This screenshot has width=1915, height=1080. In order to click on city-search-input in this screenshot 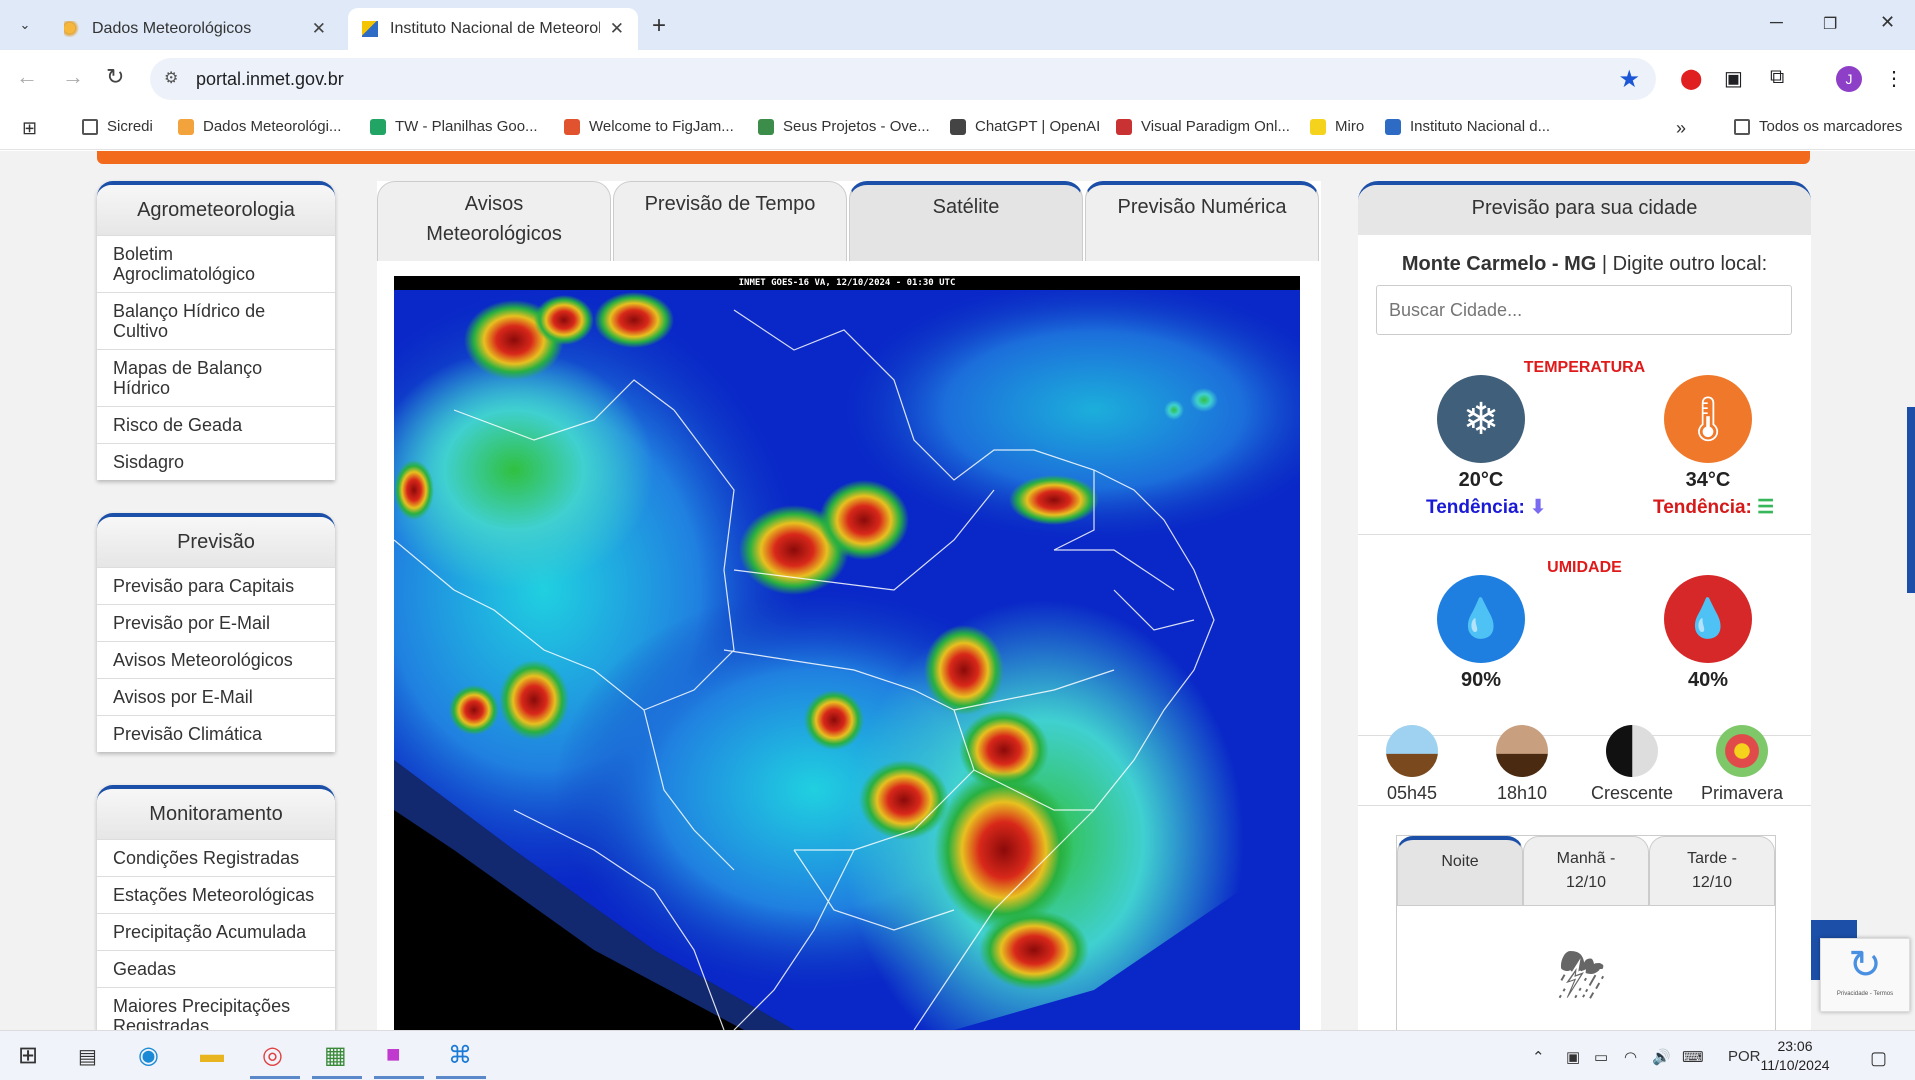, I will do `click(1584, 310)`.